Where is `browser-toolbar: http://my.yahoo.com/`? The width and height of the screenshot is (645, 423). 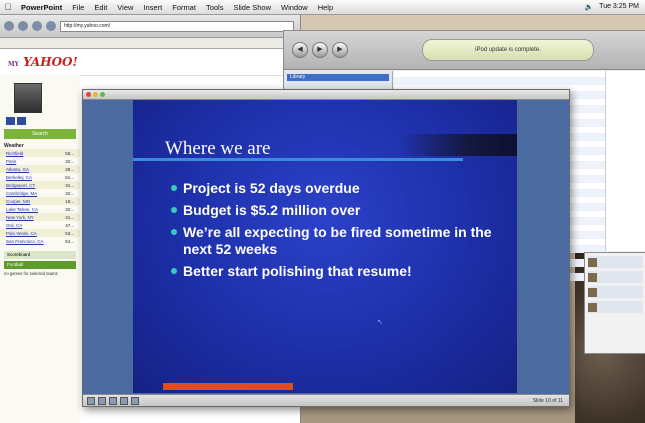
browser-toolbar: http://my.yahoo.com/ is located at coordinates (150, 26).